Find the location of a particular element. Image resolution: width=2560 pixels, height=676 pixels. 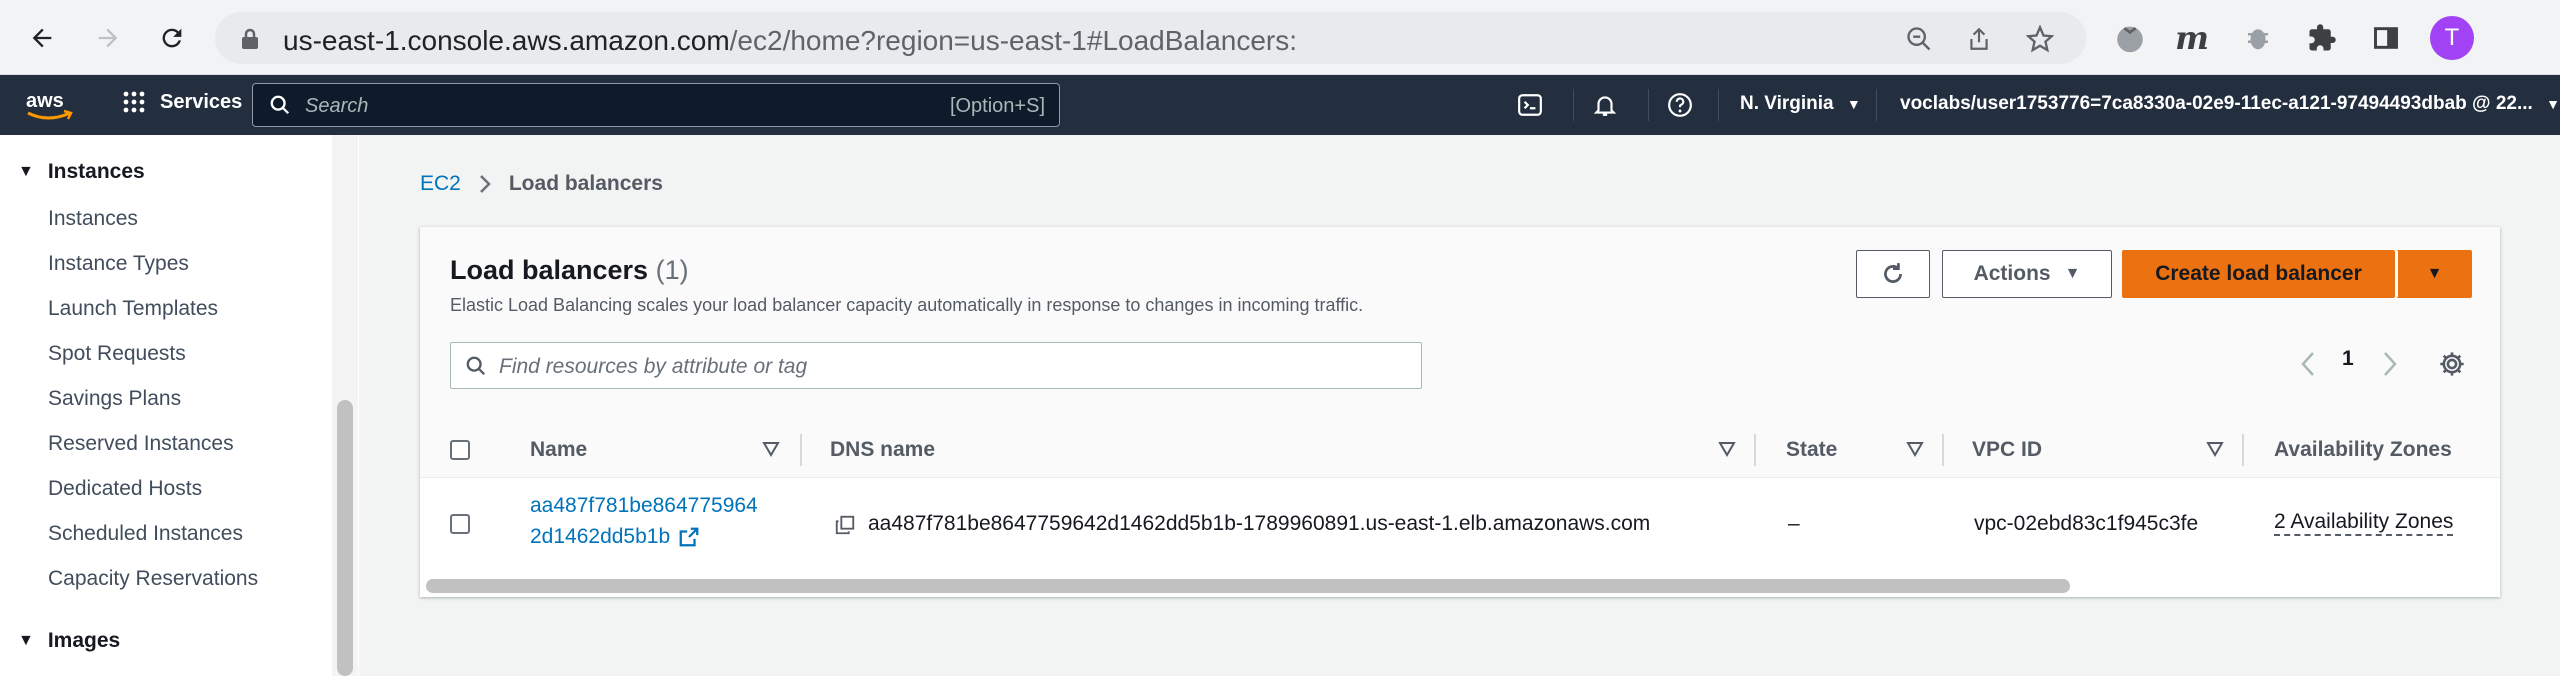

column-header-name: Name is located at coordinates (558, 450).